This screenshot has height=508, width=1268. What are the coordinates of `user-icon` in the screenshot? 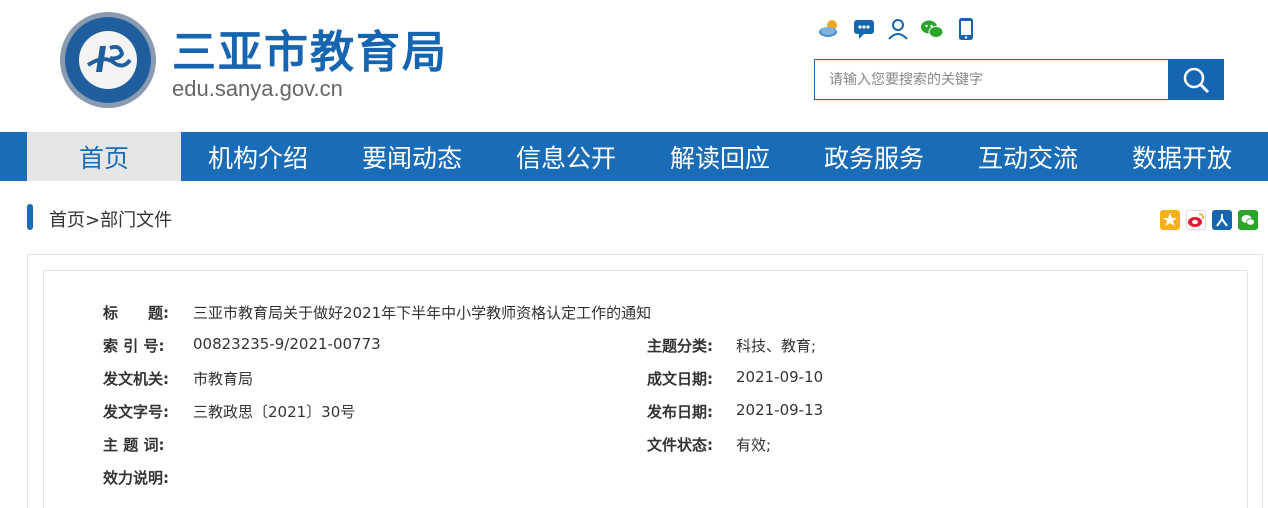 It's located at (898, 29).